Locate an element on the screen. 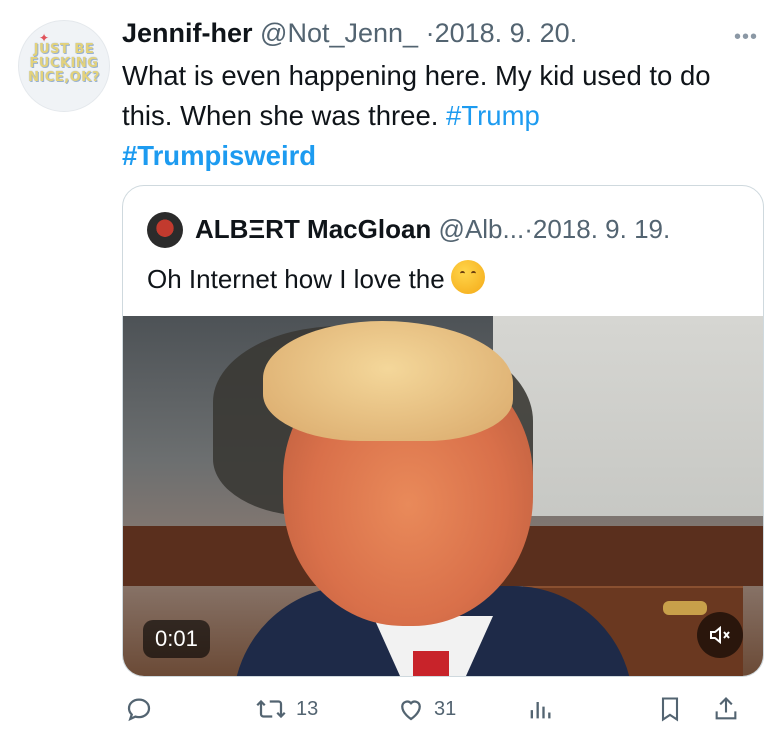  share-icon is located at coordinates (726, 709).